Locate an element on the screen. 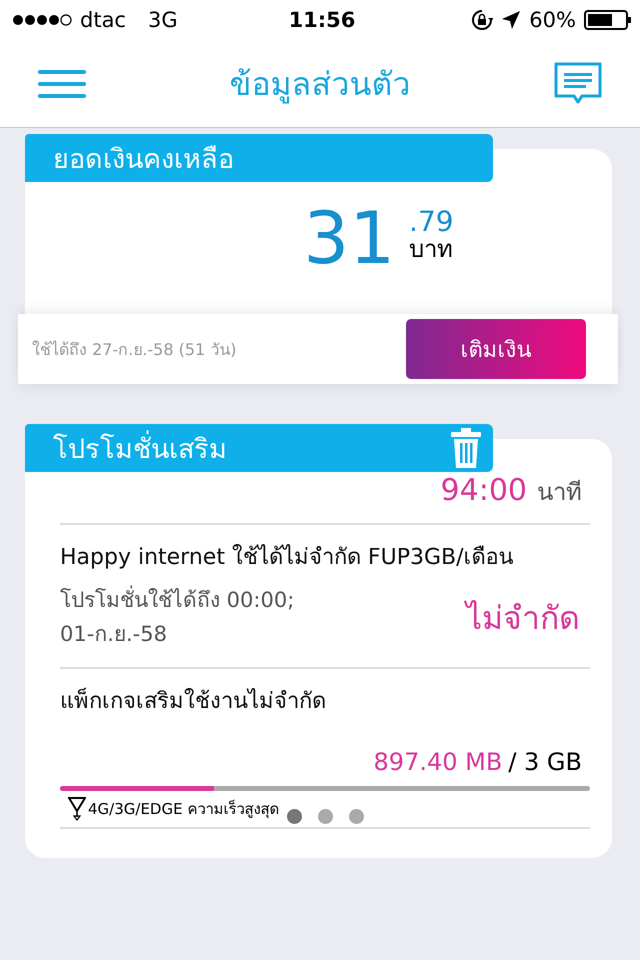 Image resolution: width=640 pixels, height=960 pixels. rotation-lock-icon is located at coordinates (482, 20).